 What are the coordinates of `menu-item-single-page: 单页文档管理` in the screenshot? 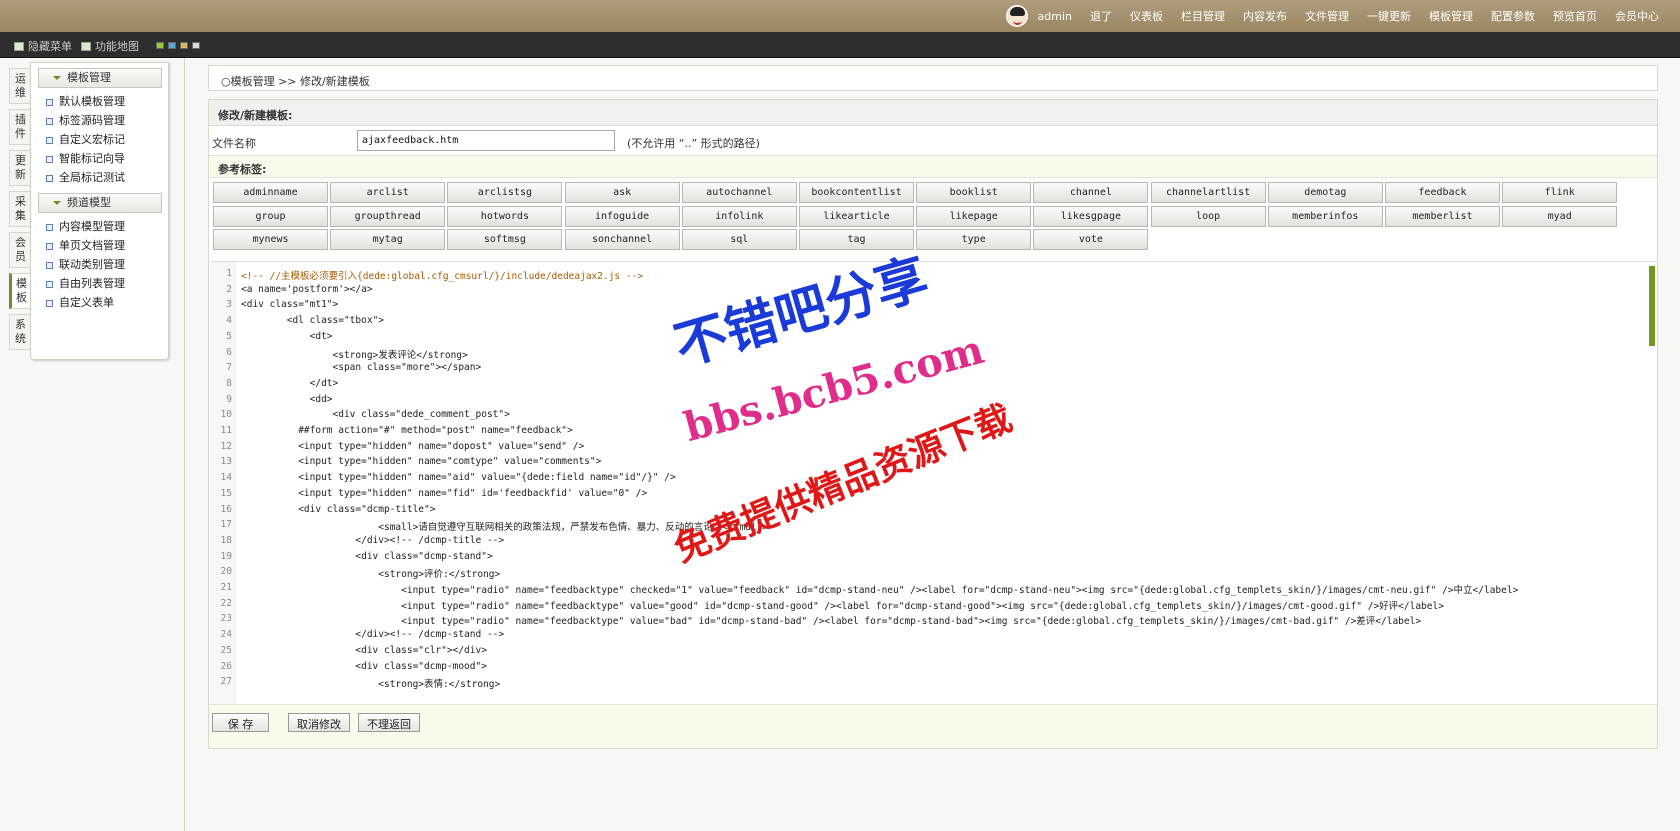 It's located at (99, 245).